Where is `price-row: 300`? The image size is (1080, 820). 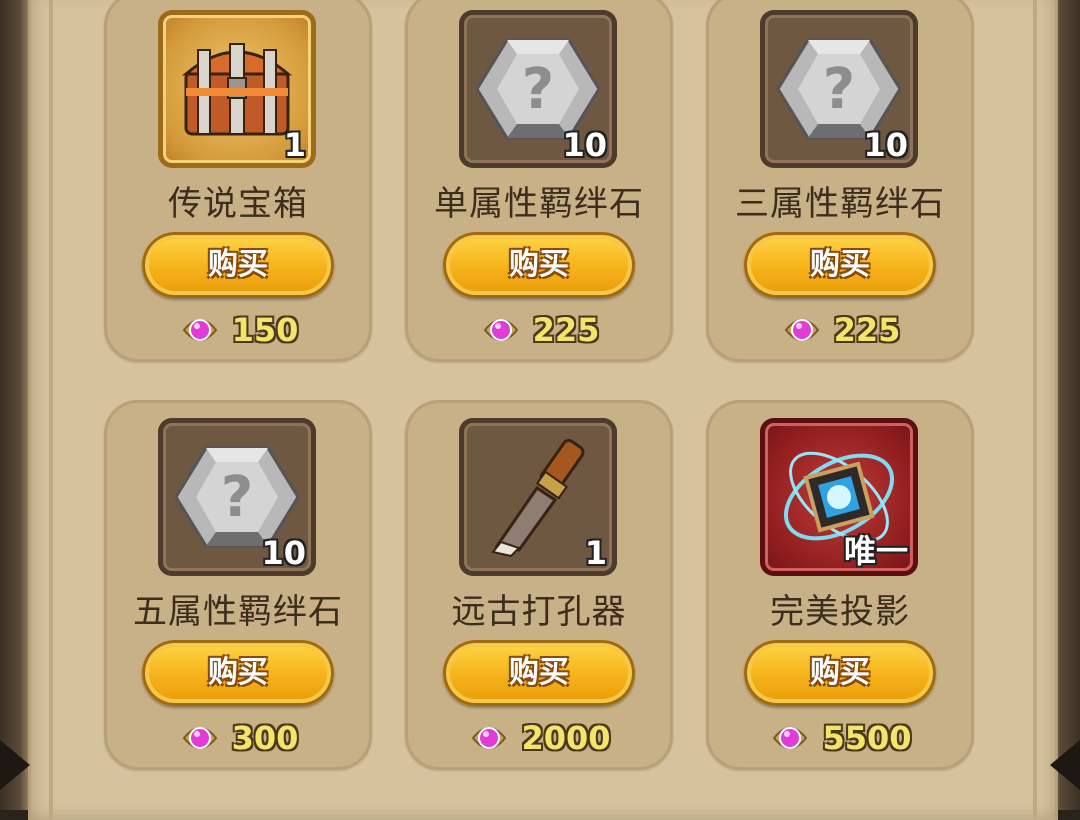
price-row: 300 is located at coordinates (238, 738).